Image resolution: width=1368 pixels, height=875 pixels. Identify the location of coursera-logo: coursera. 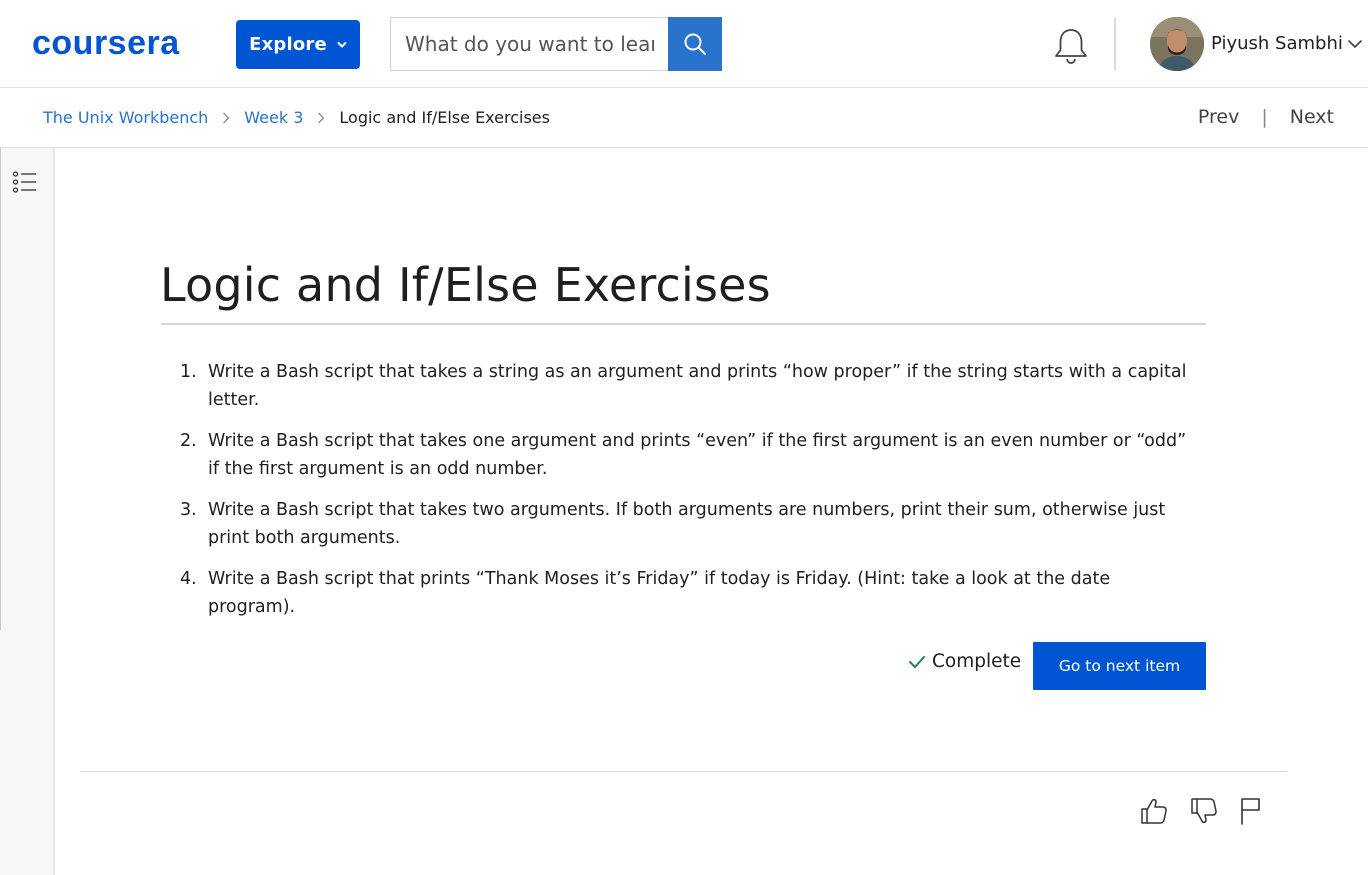
(118, 44).